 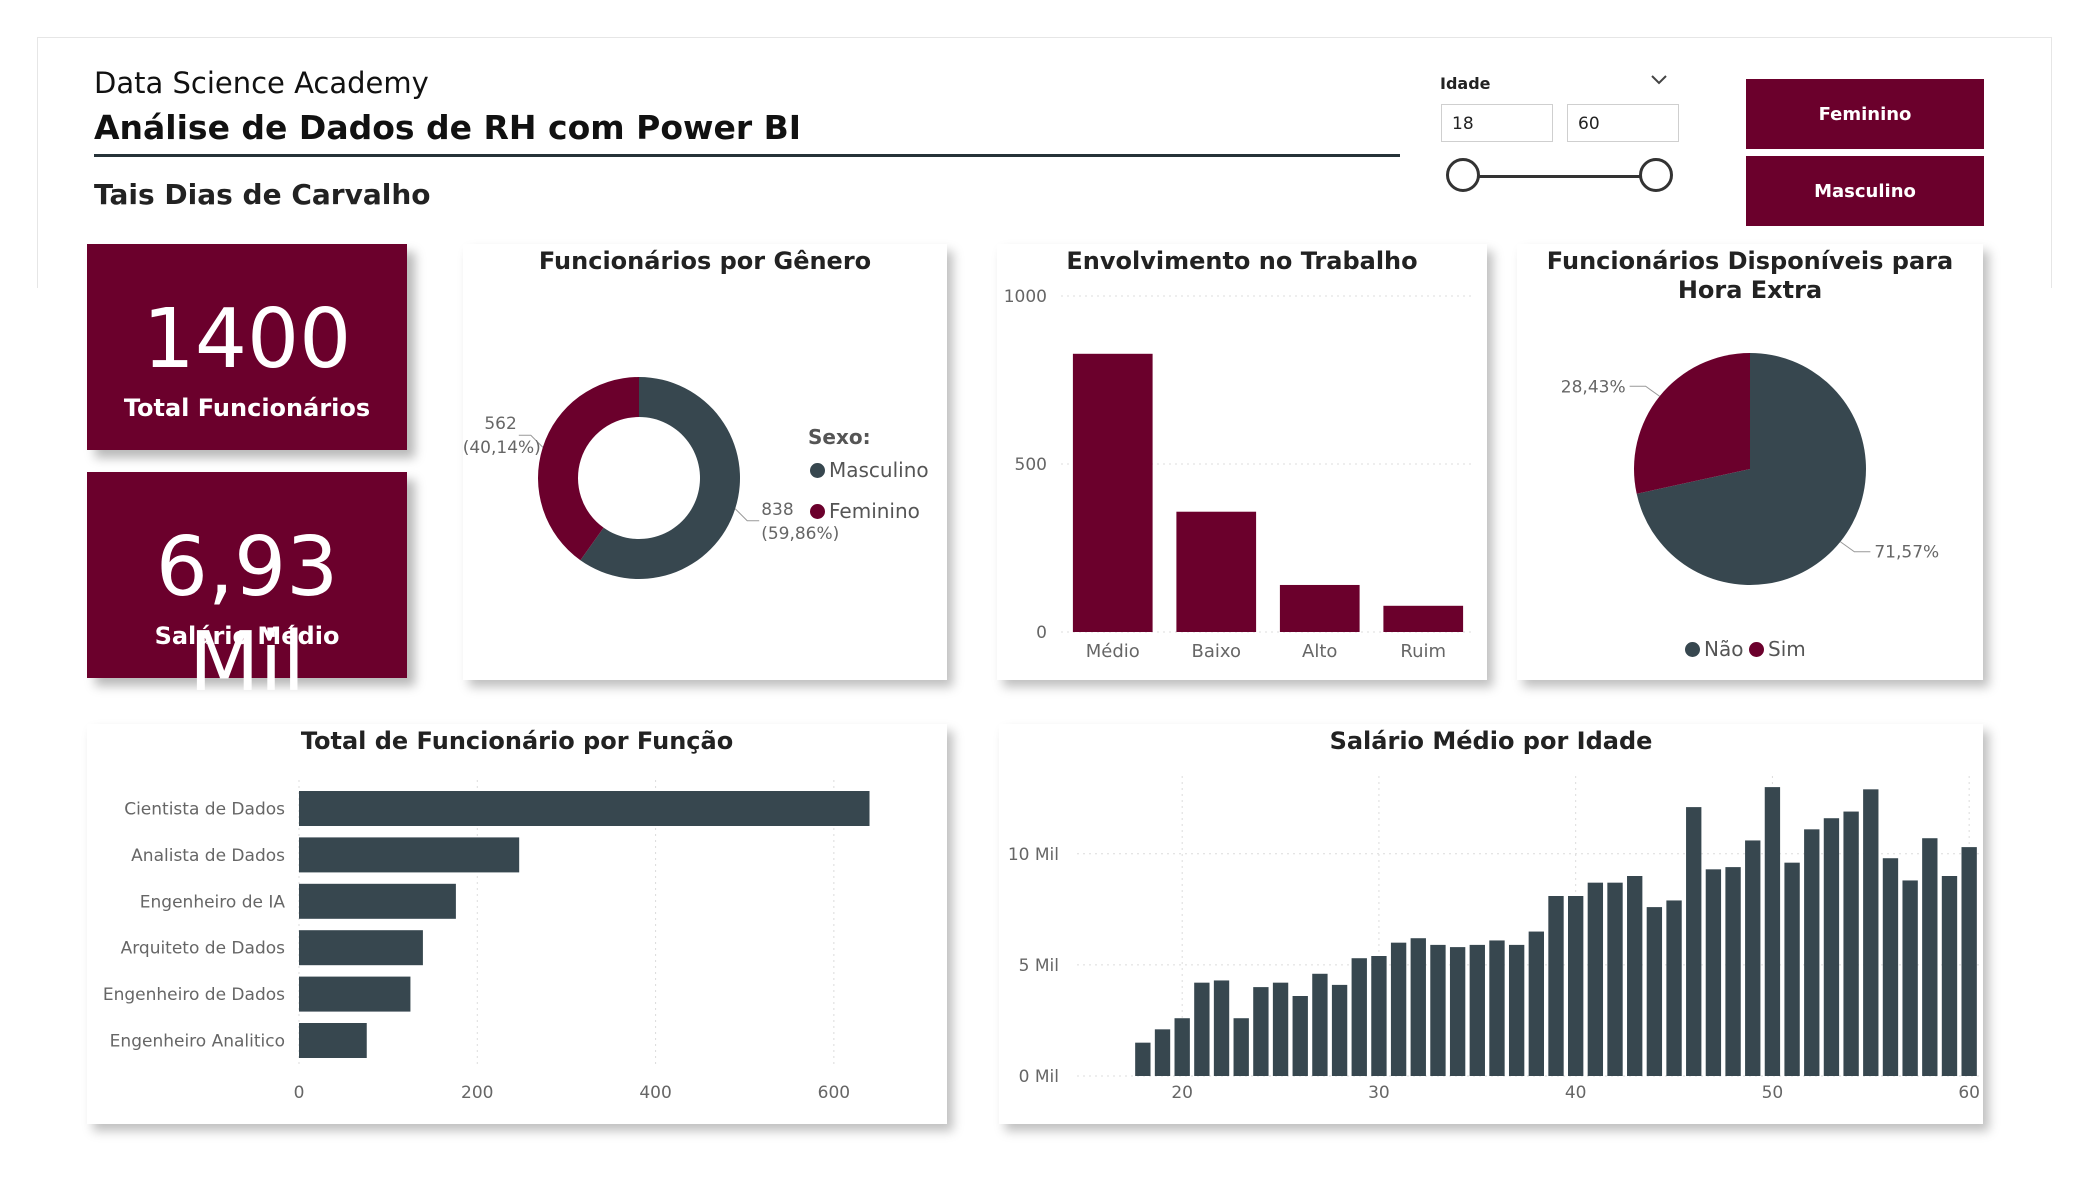 What do you see at coordinates (1423, 651) in the screenshot?
I see `x-tick-label: Ruim` at bounding box center [1423, 651].